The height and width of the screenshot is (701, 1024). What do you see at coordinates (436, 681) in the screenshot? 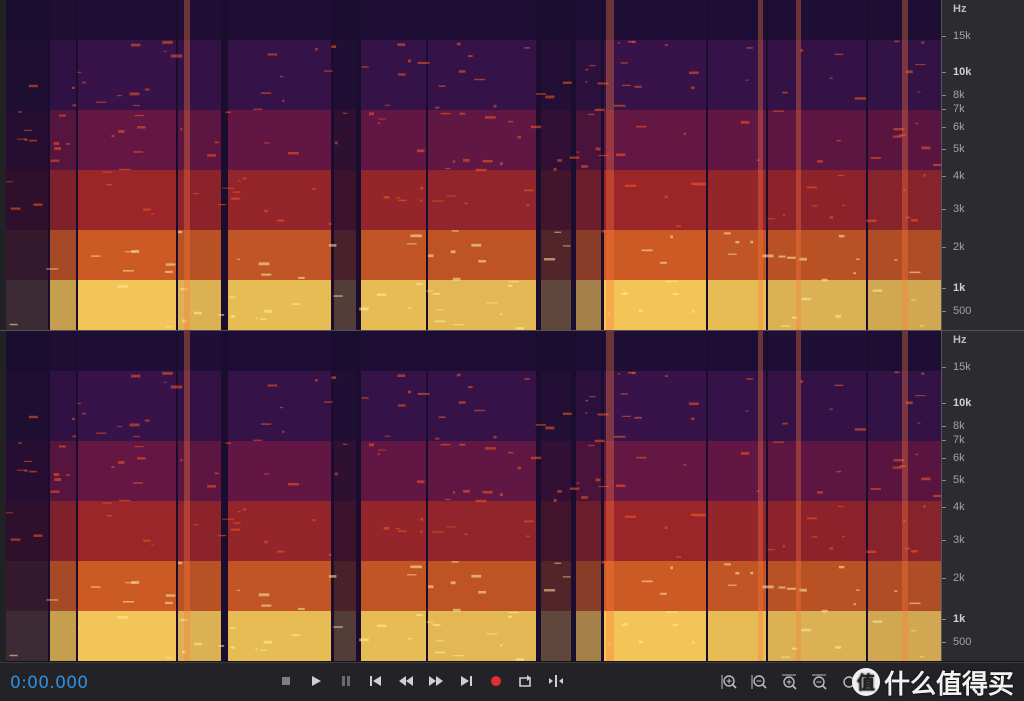
I see `fast-forward-button` at bounding box center [436, 681].